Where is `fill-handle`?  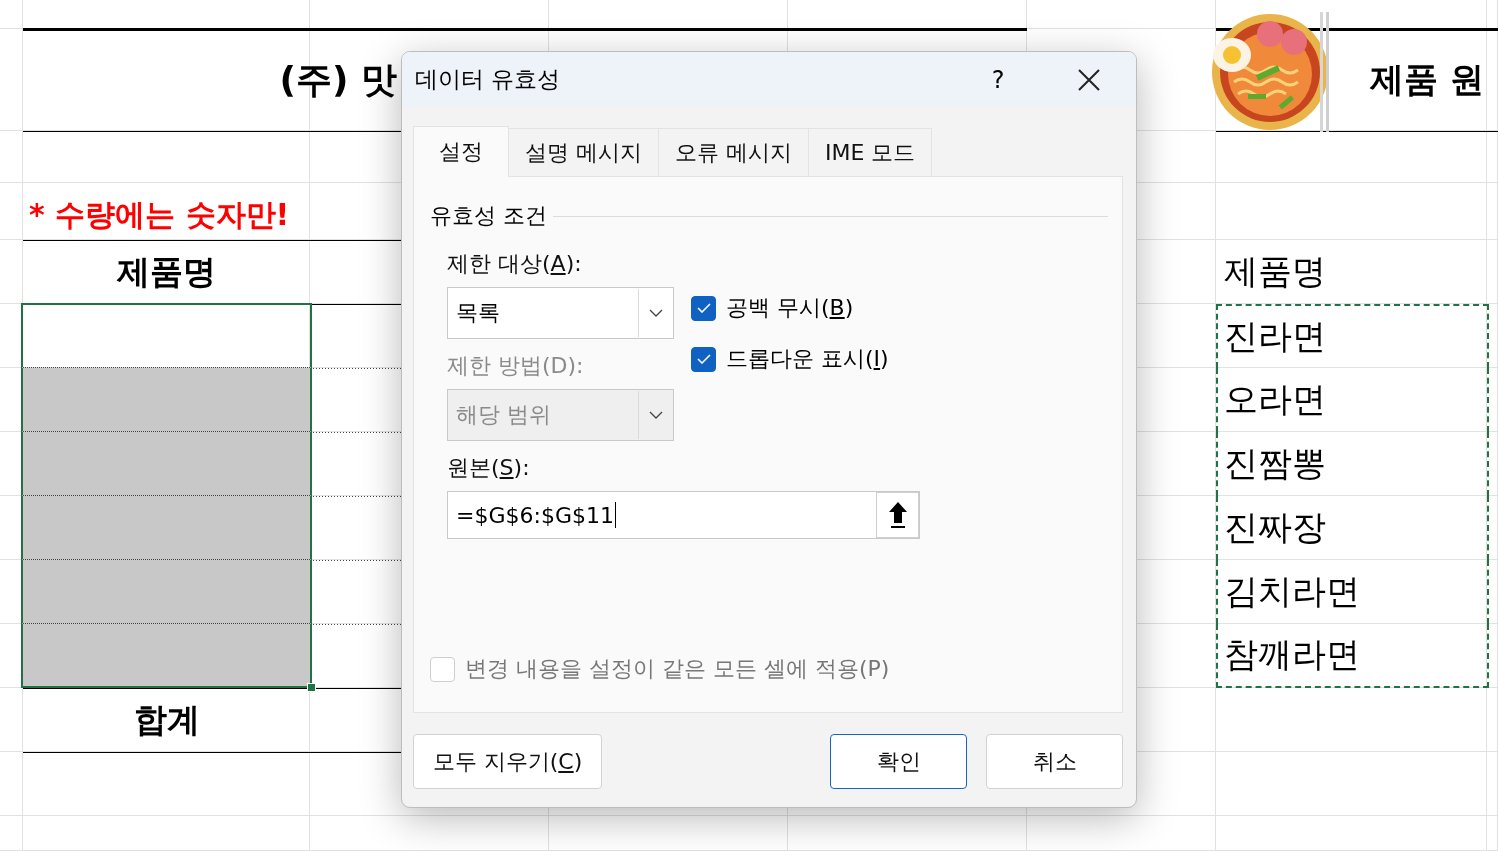 fill-handle is located at coordinates (311, 687).